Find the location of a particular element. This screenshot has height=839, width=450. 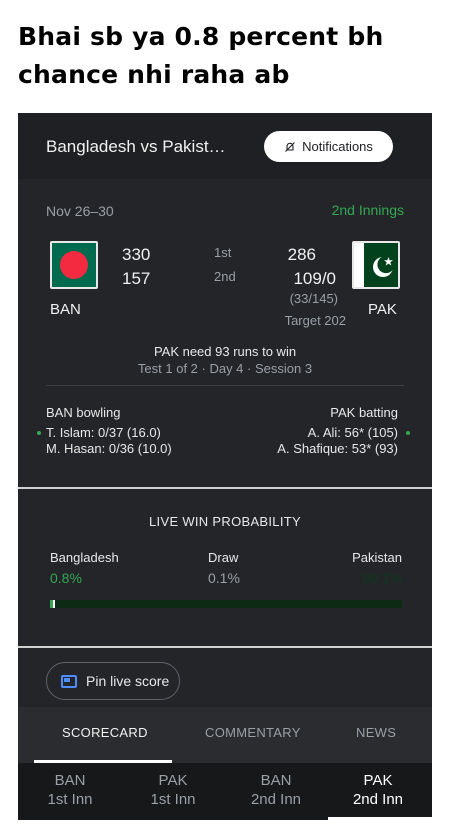

wp-pakistan-label: Pakistan is located at coordinates (377, 557).